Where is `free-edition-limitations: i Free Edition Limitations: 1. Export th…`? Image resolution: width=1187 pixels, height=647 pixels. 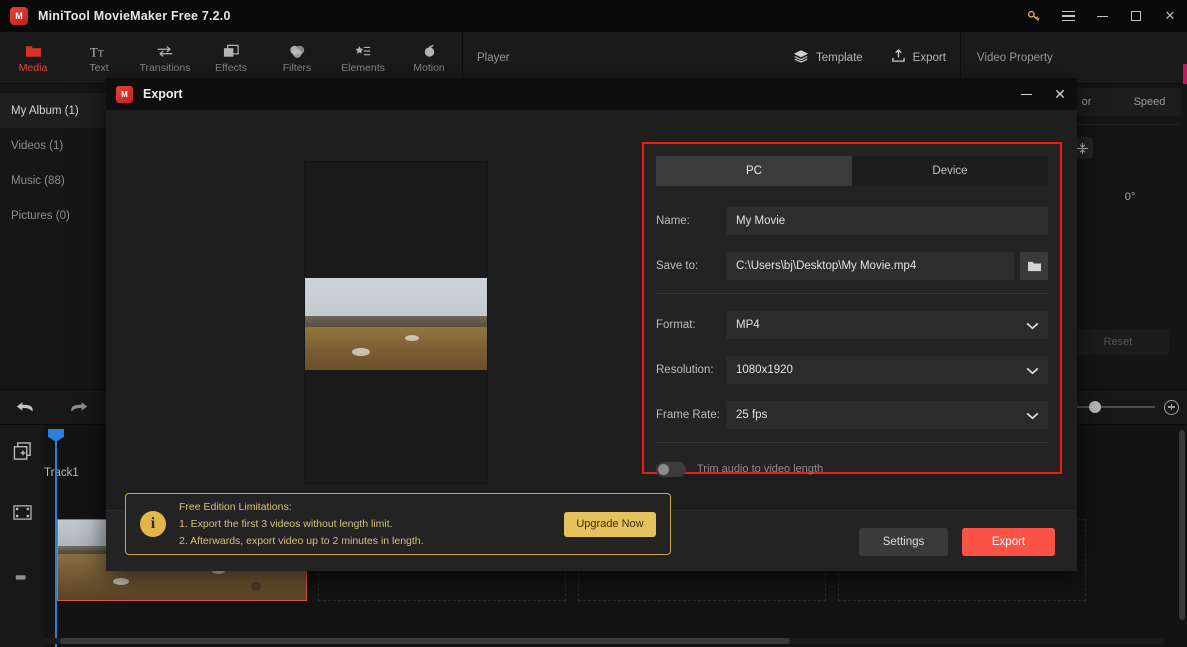 free-edition-limitations: i Free Edition Limitations: 1. Export th… is located at coordinates (398, 524).